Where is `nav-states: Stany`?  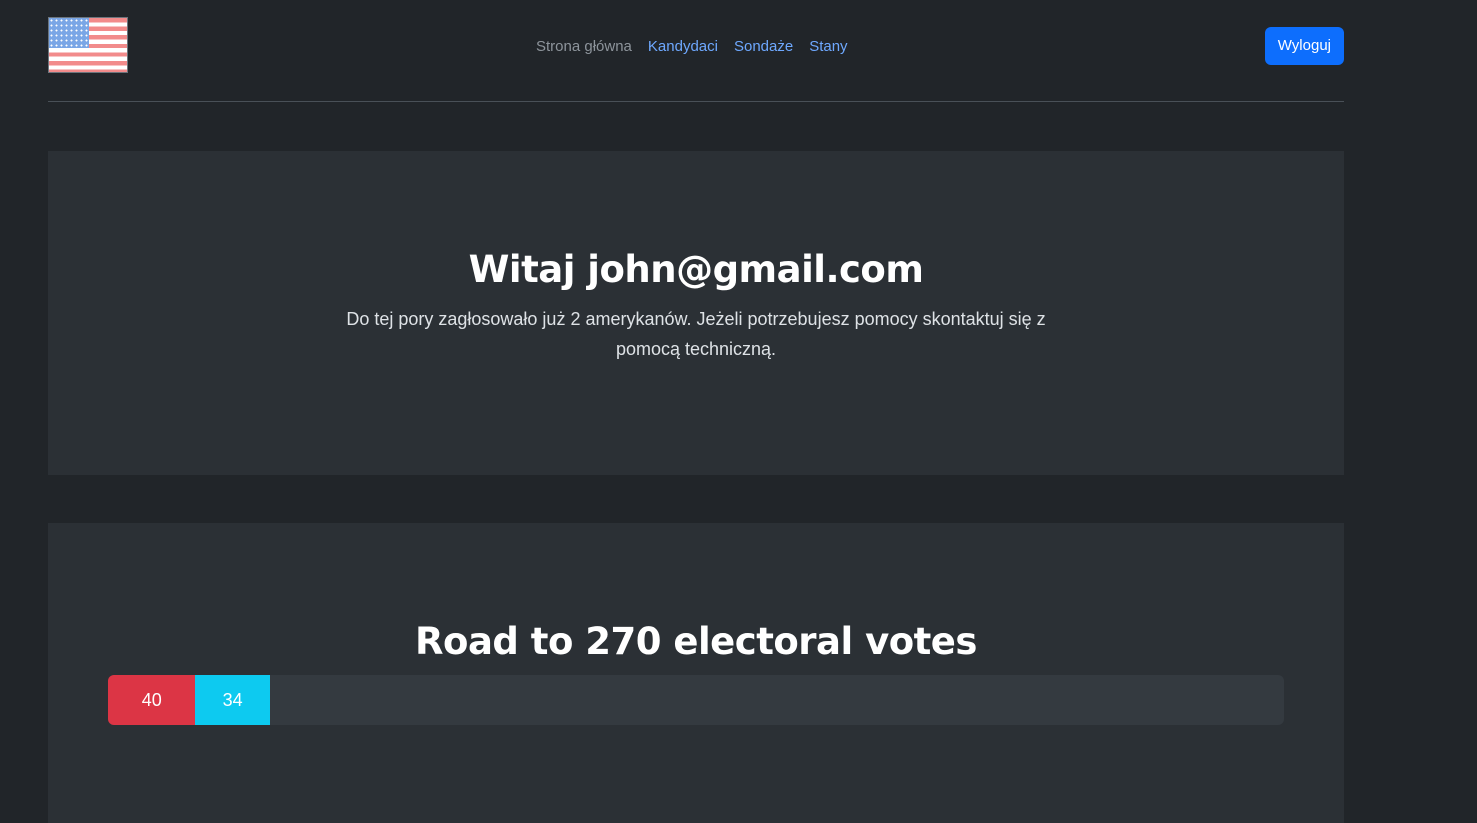 nav-states: Stany is located at coordinates (828, 47).